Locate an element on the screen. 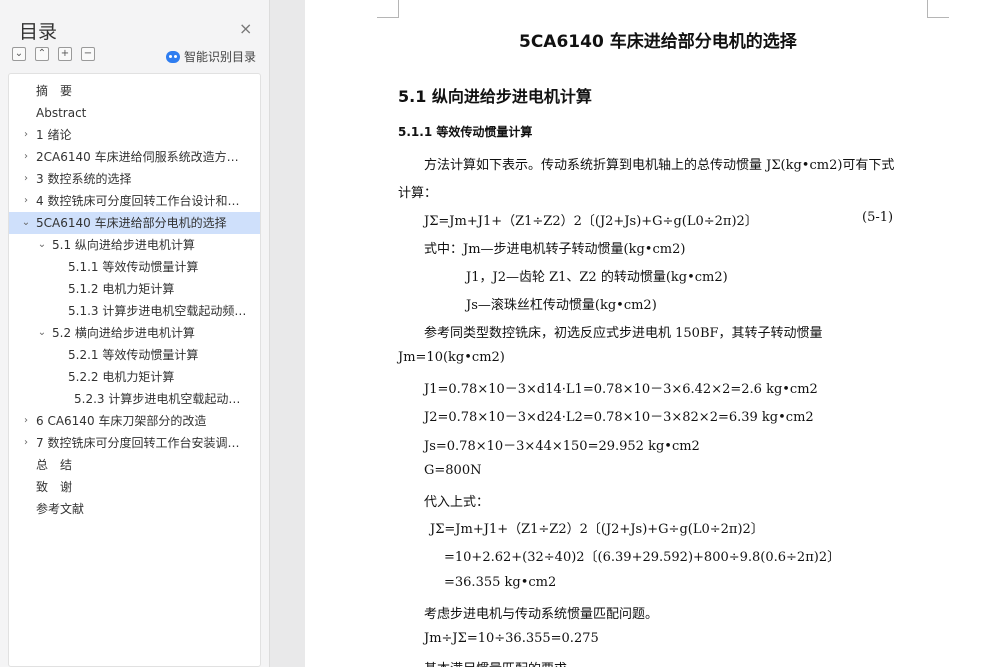 The width and height of the screenshot is (996, 667). smart-toc-label: 智能识别目录 is located at coordinates (220, 57).